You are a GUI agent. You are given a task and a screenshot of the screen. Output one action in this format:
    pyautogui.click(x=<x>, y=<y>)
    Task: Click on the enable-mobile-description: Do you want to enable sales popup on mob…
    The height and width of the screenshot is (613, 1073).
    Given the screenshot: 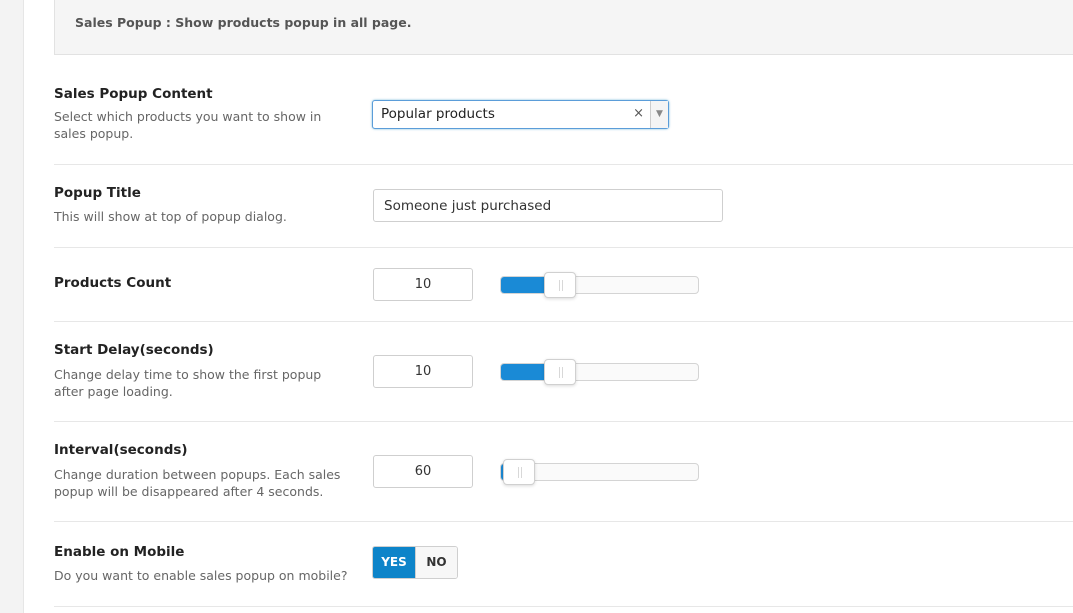 What is the action you would take?
    pyautogui.click(x=201, y=575)
    